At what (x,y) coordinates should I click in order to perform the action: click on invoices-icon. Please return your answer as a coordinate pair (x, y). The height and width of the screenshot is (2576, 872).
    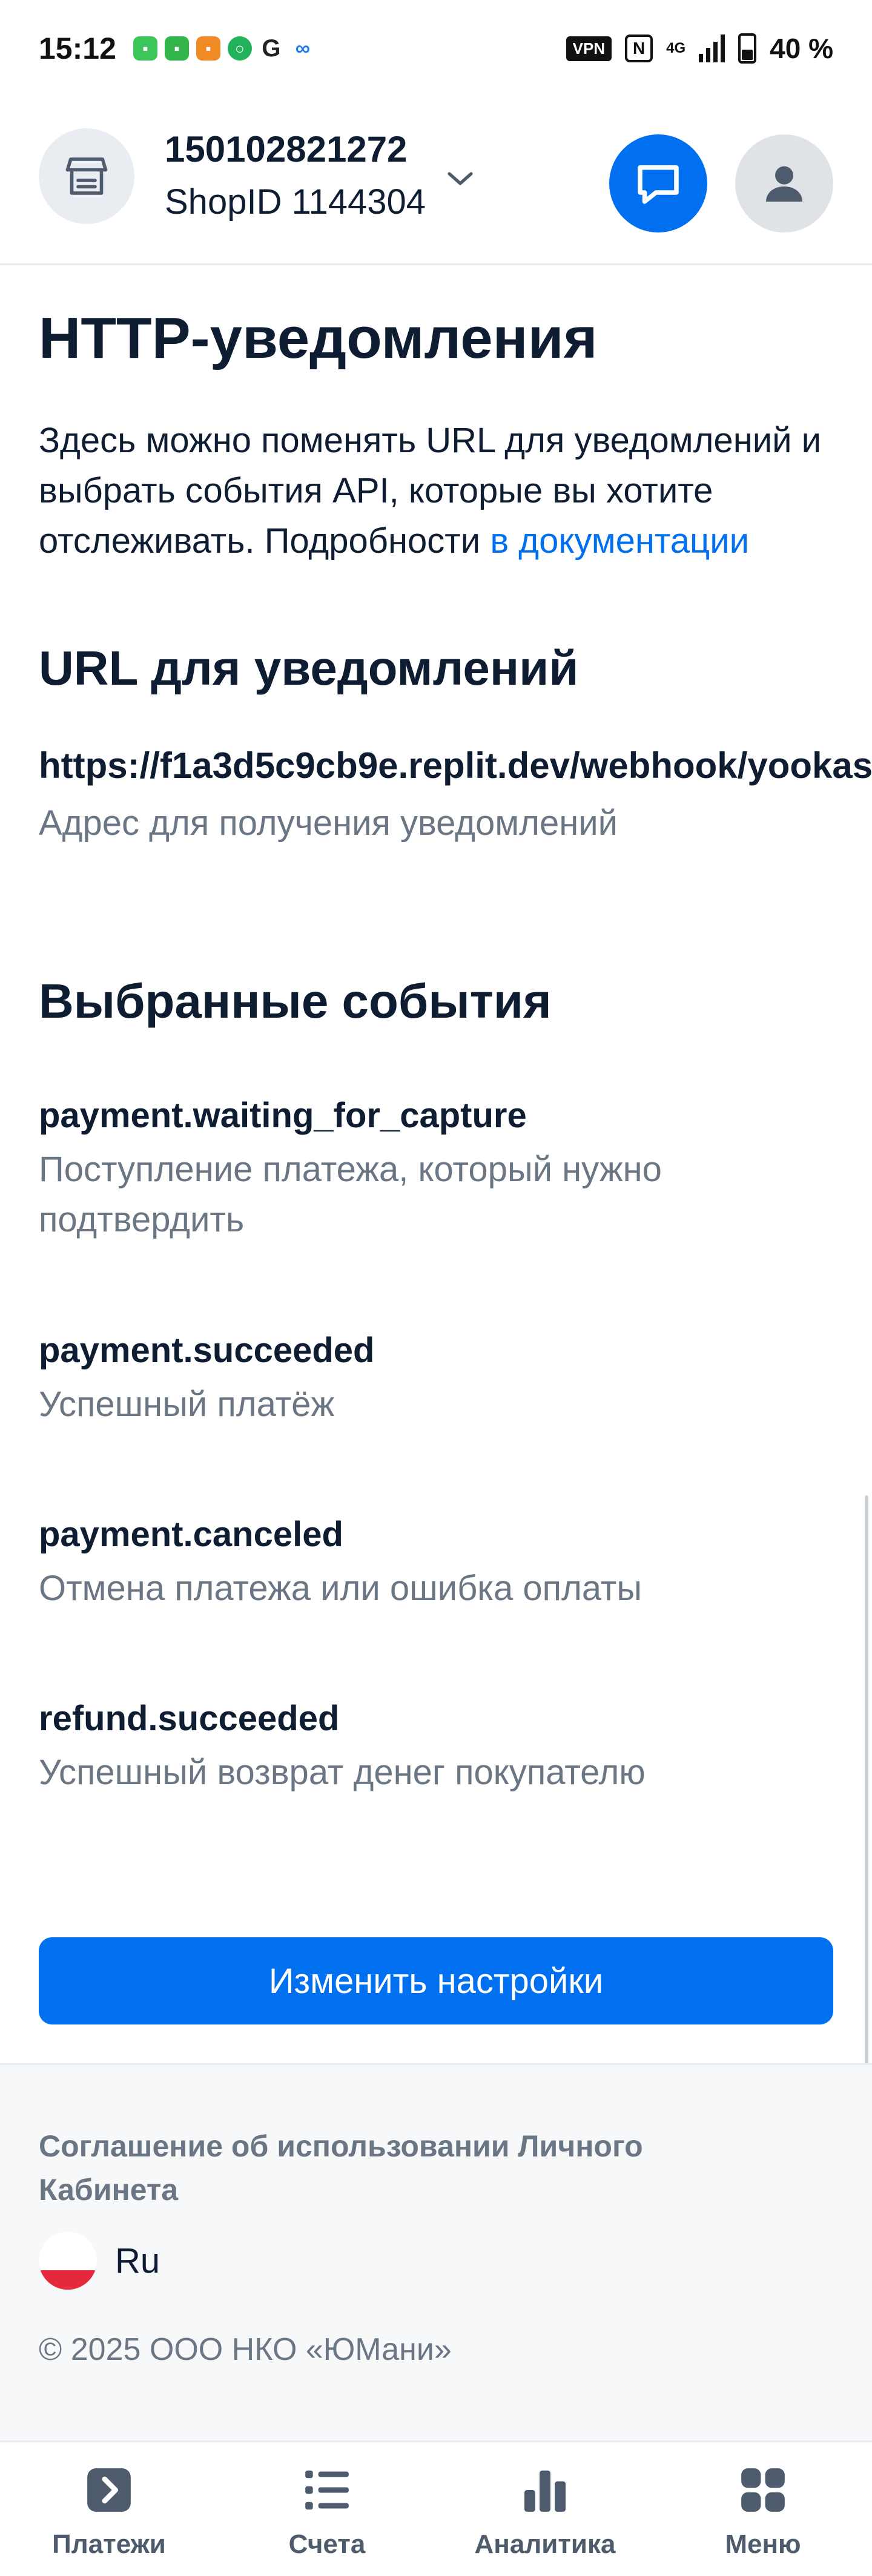
    Looking at the image, I should click on (327, 2490).